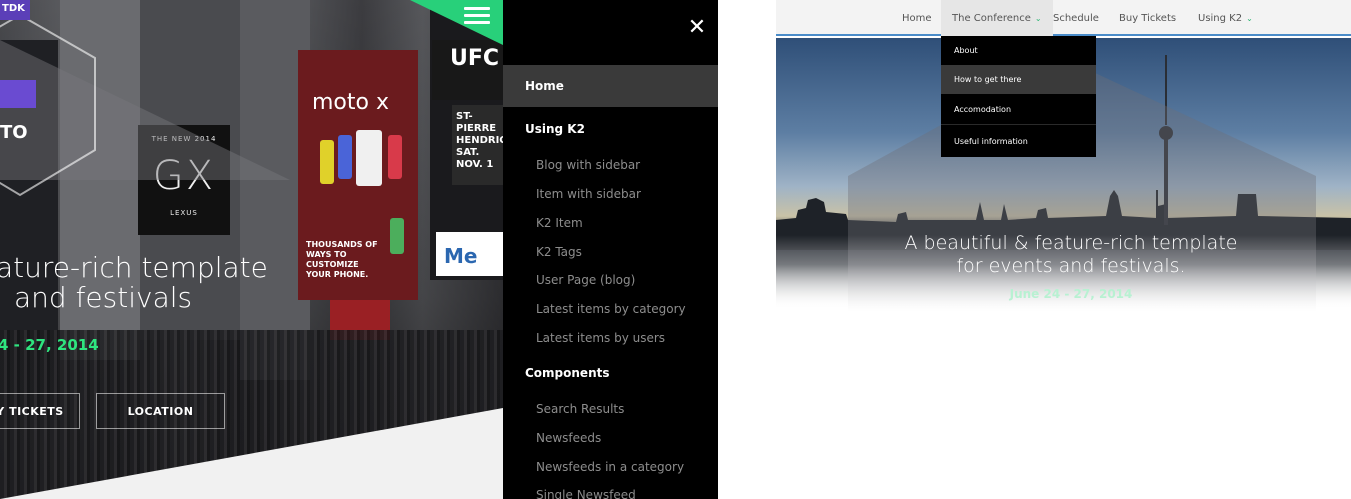  Describe the element at coordinates (559, 252) in the screenshot. I see `offcanvas-item-k2-tags: K2 Tags` at that location.